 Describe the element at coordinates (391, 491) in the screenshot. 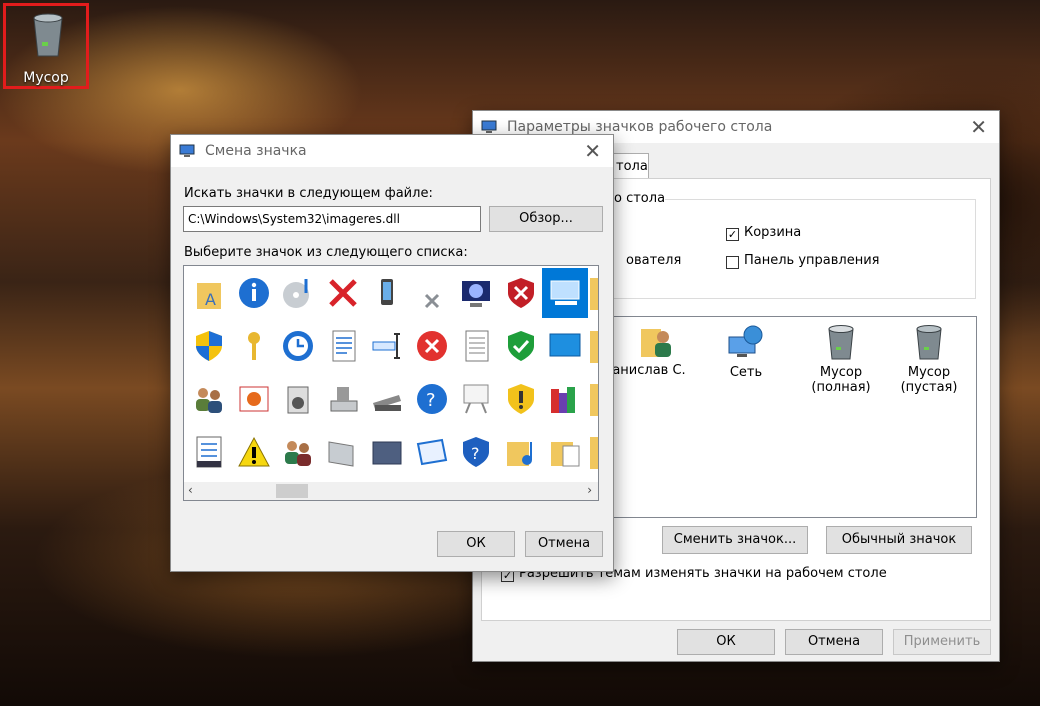

I see `horizontal-scrollbar: ‹ ›` at that location.